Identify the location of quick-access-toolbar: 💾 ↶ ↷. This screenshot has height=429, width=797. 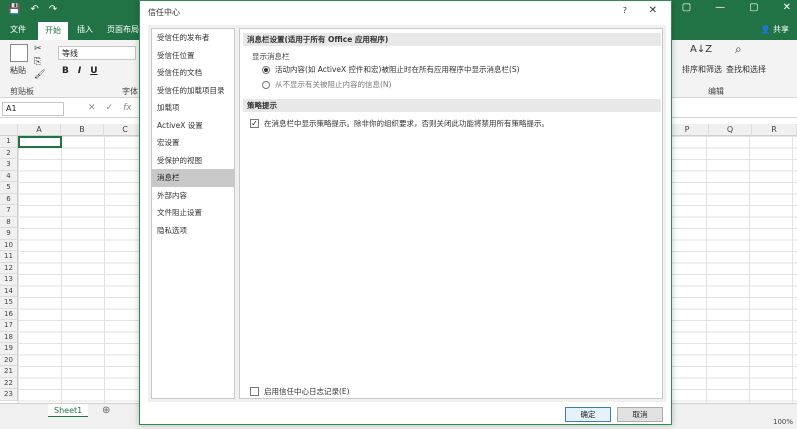
(32, 10).